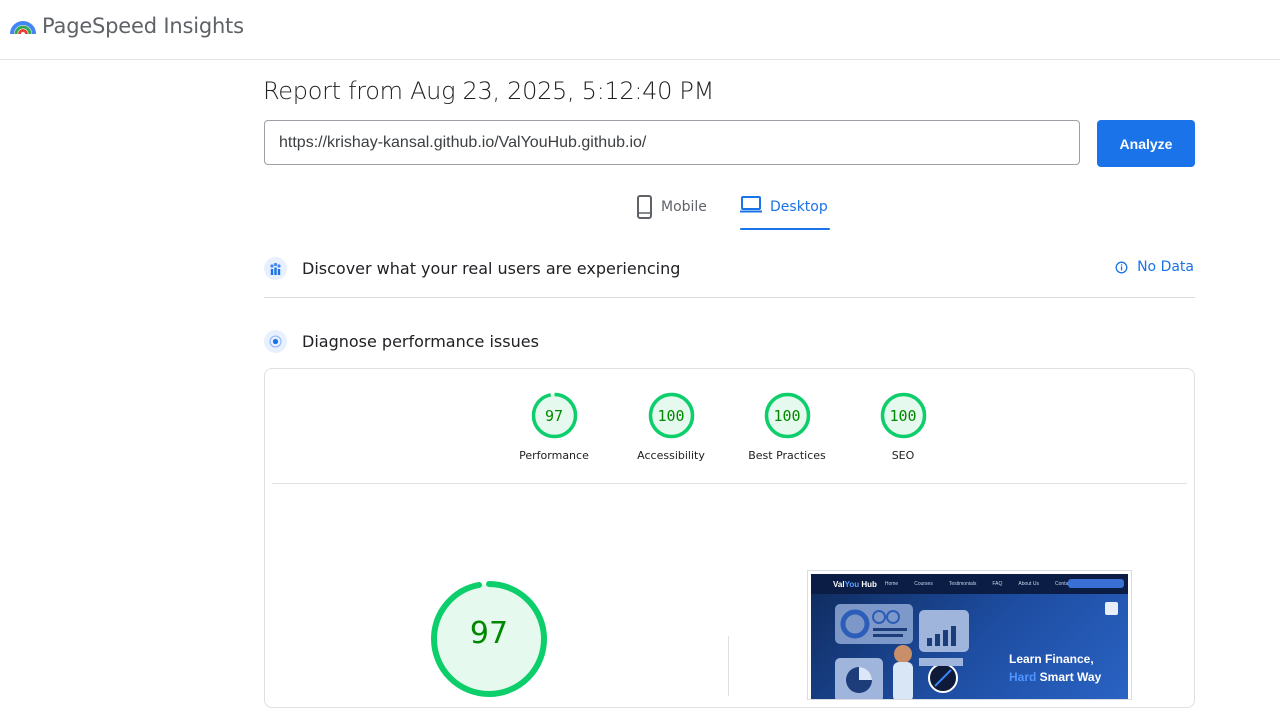 The width and height of the screenshot is (1280, 708). I want to click on gauge-label: Accessibility, so click(671, 455).